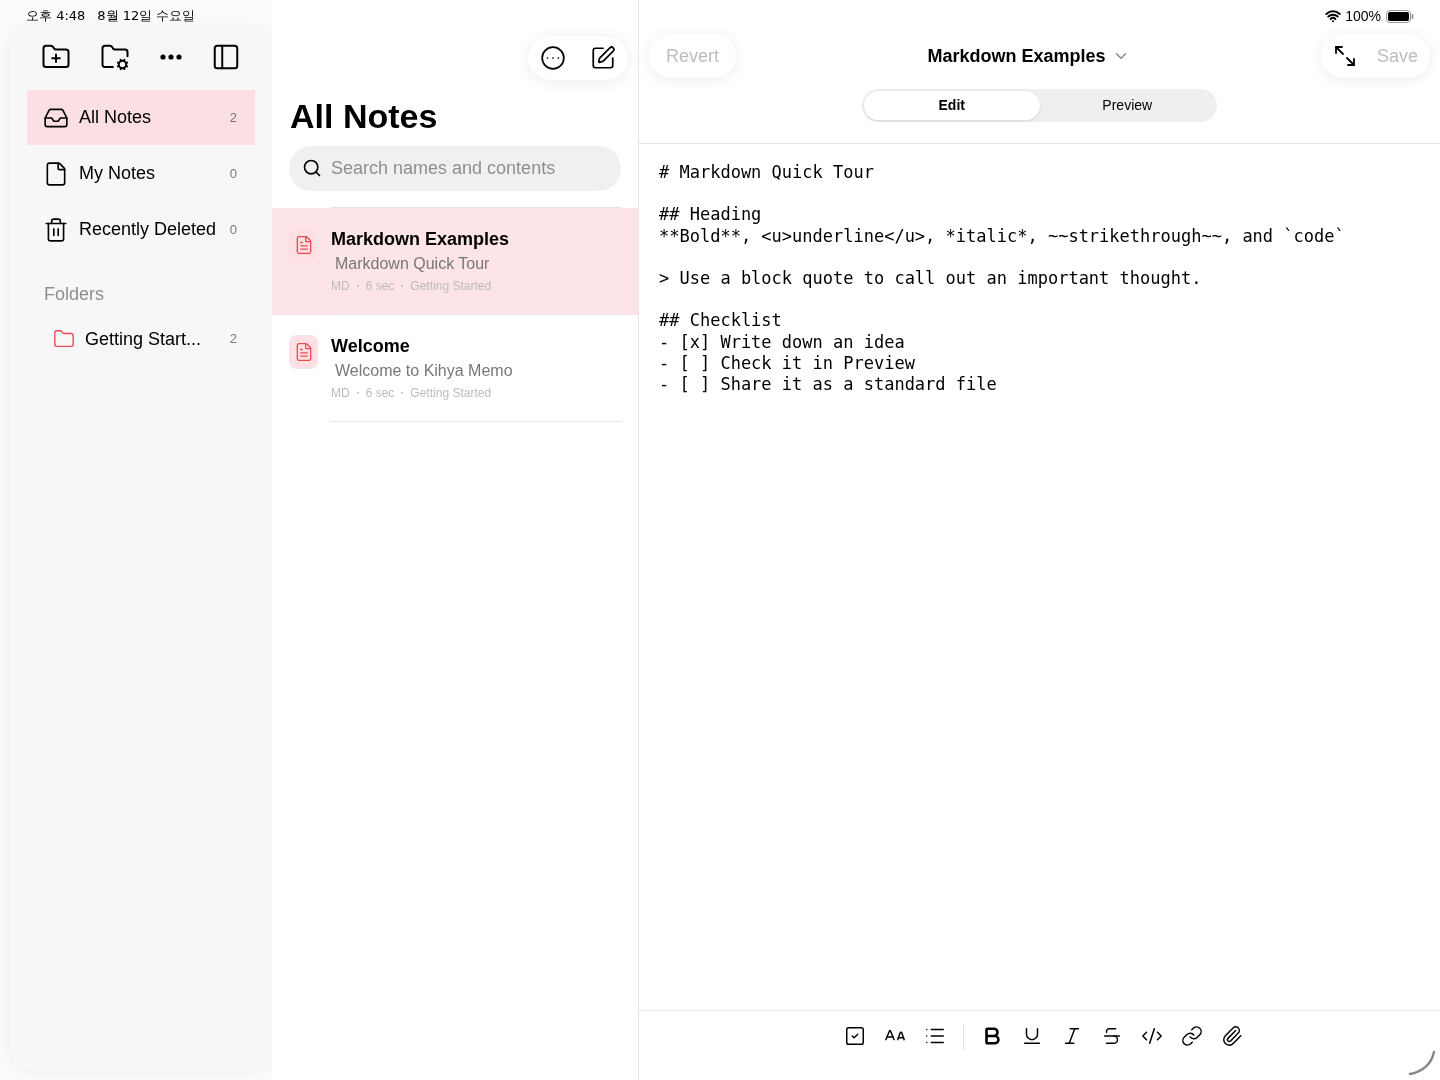  What do you see at coordinates (64, 339) in the screenshot?
I see `folder-icon` at bounding box center [64, 339].